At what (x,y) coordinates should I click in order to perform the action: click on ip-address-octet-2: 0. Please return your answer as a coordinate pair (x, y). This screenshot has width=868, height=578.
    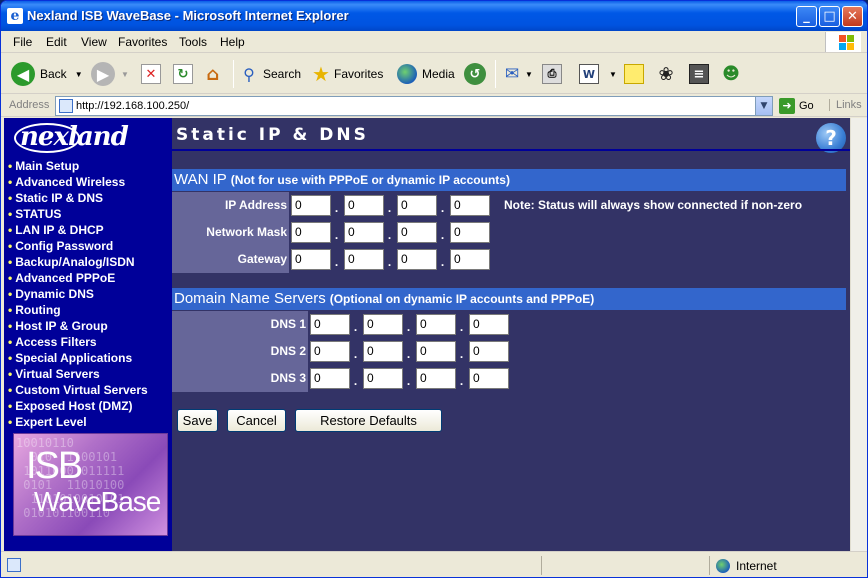
    Looking at the image, I should click on (364, 205).